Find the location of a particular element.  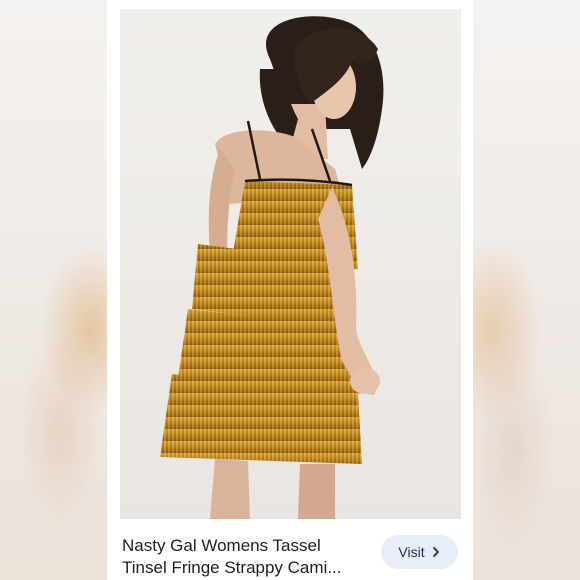

chevron-right-icon is located at coordinates (436, 552).